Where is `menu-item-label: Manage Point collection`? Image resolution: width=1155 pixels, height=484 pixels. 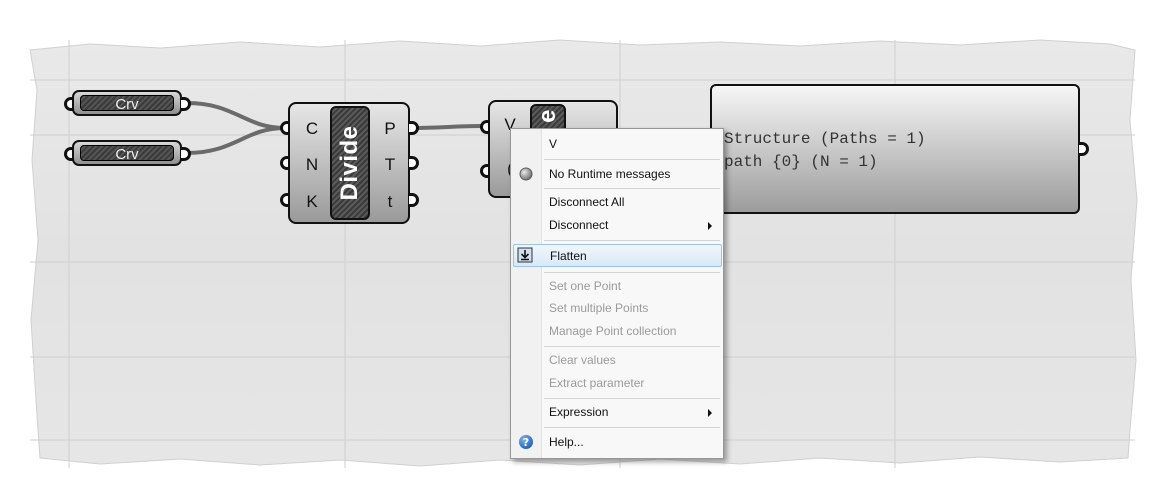 menu-item-label: Manage Point collection is located at coordinates (613, 331).